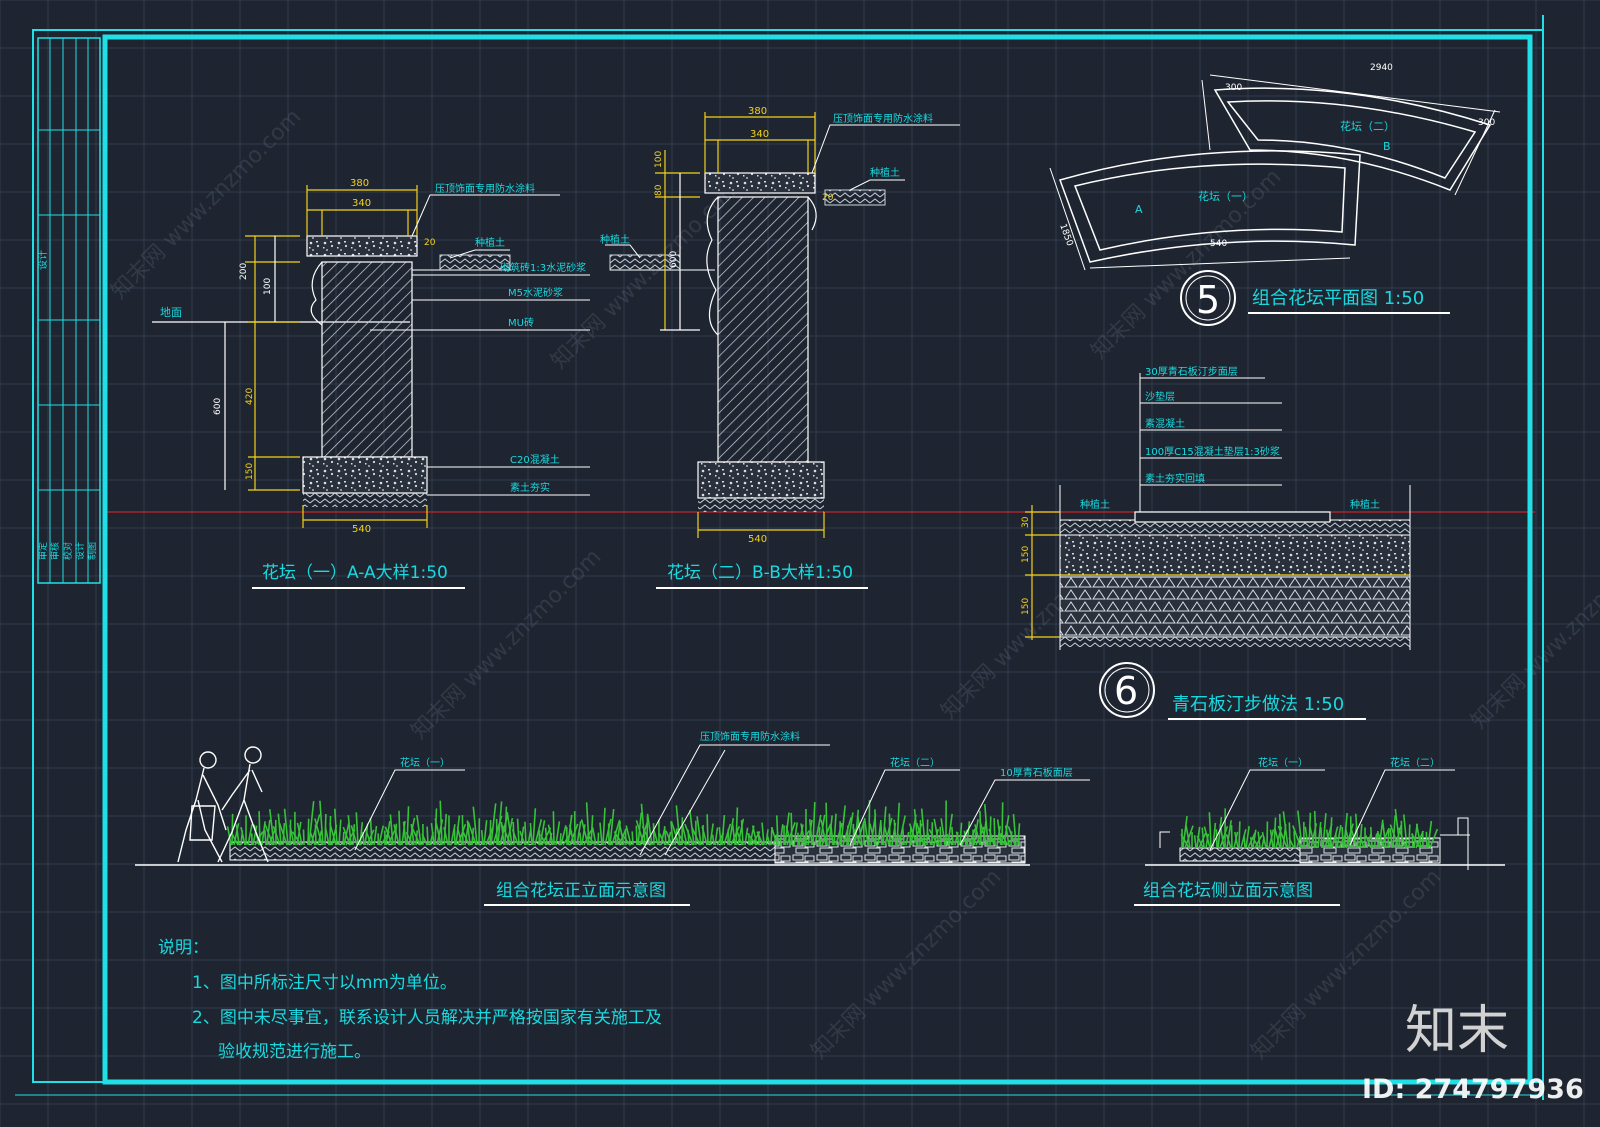 The width and height of the screenshot is (1600, 1127). I want to click on notes-line: 1、图中所标注尺寸以mm为单位。, so click(324, 983).